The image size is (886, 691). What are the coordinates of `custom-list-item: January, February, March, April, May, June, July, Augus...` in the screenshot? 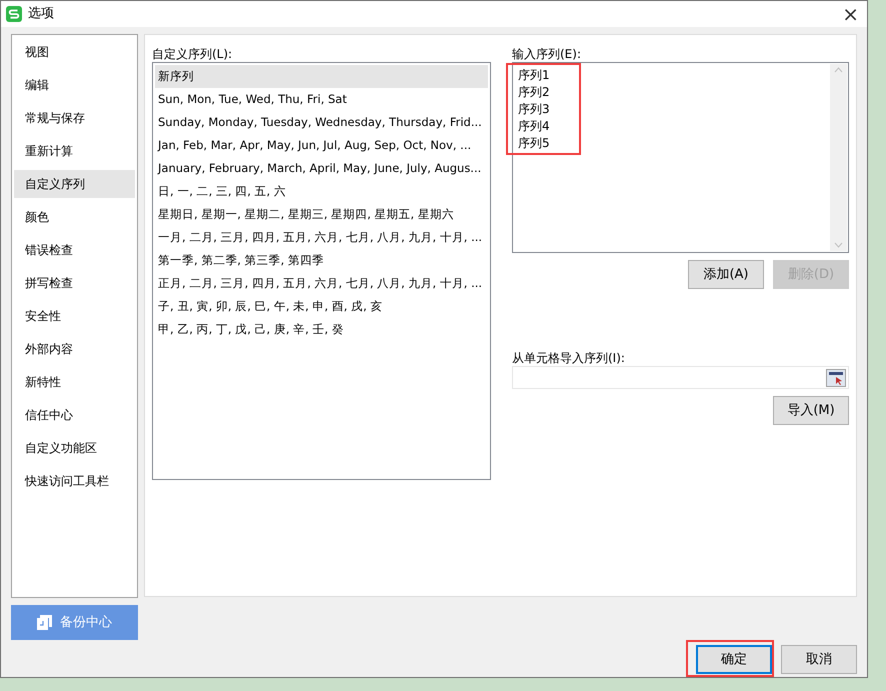 It's located at (321, 168).